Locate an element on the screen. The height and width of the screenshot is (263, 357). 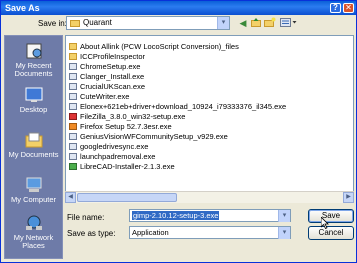
back-button: ◀ is located at coordinates (243, 23).